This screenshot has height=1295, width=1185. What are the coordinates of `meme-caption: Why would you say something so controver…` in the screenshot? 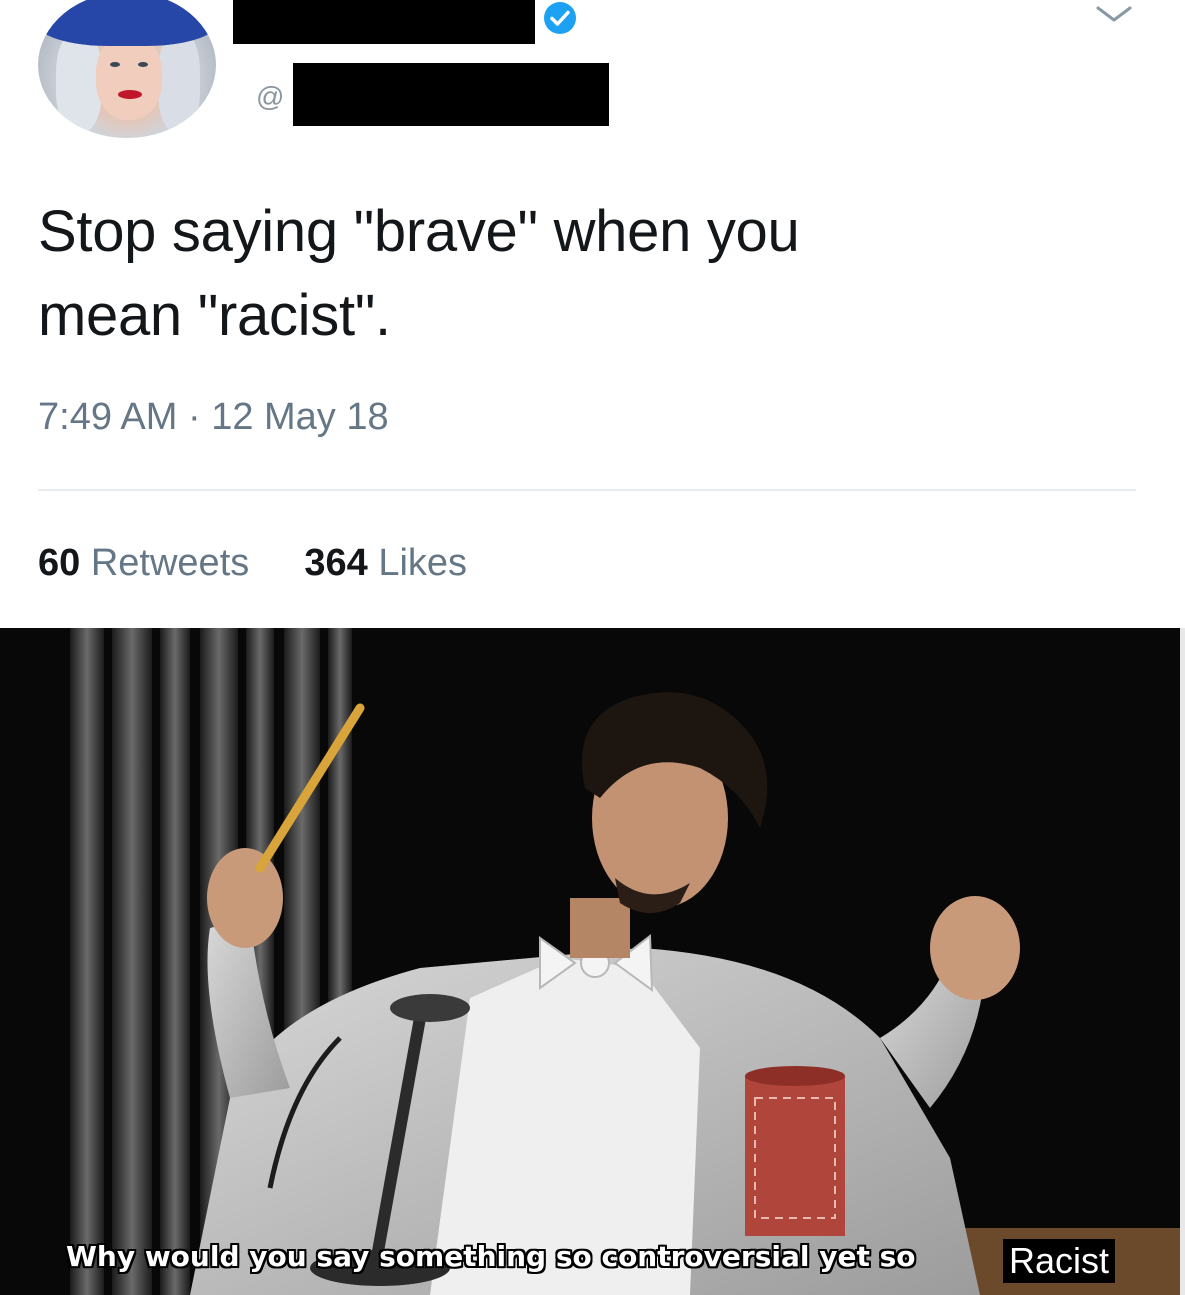 It's located at (491, 1256).